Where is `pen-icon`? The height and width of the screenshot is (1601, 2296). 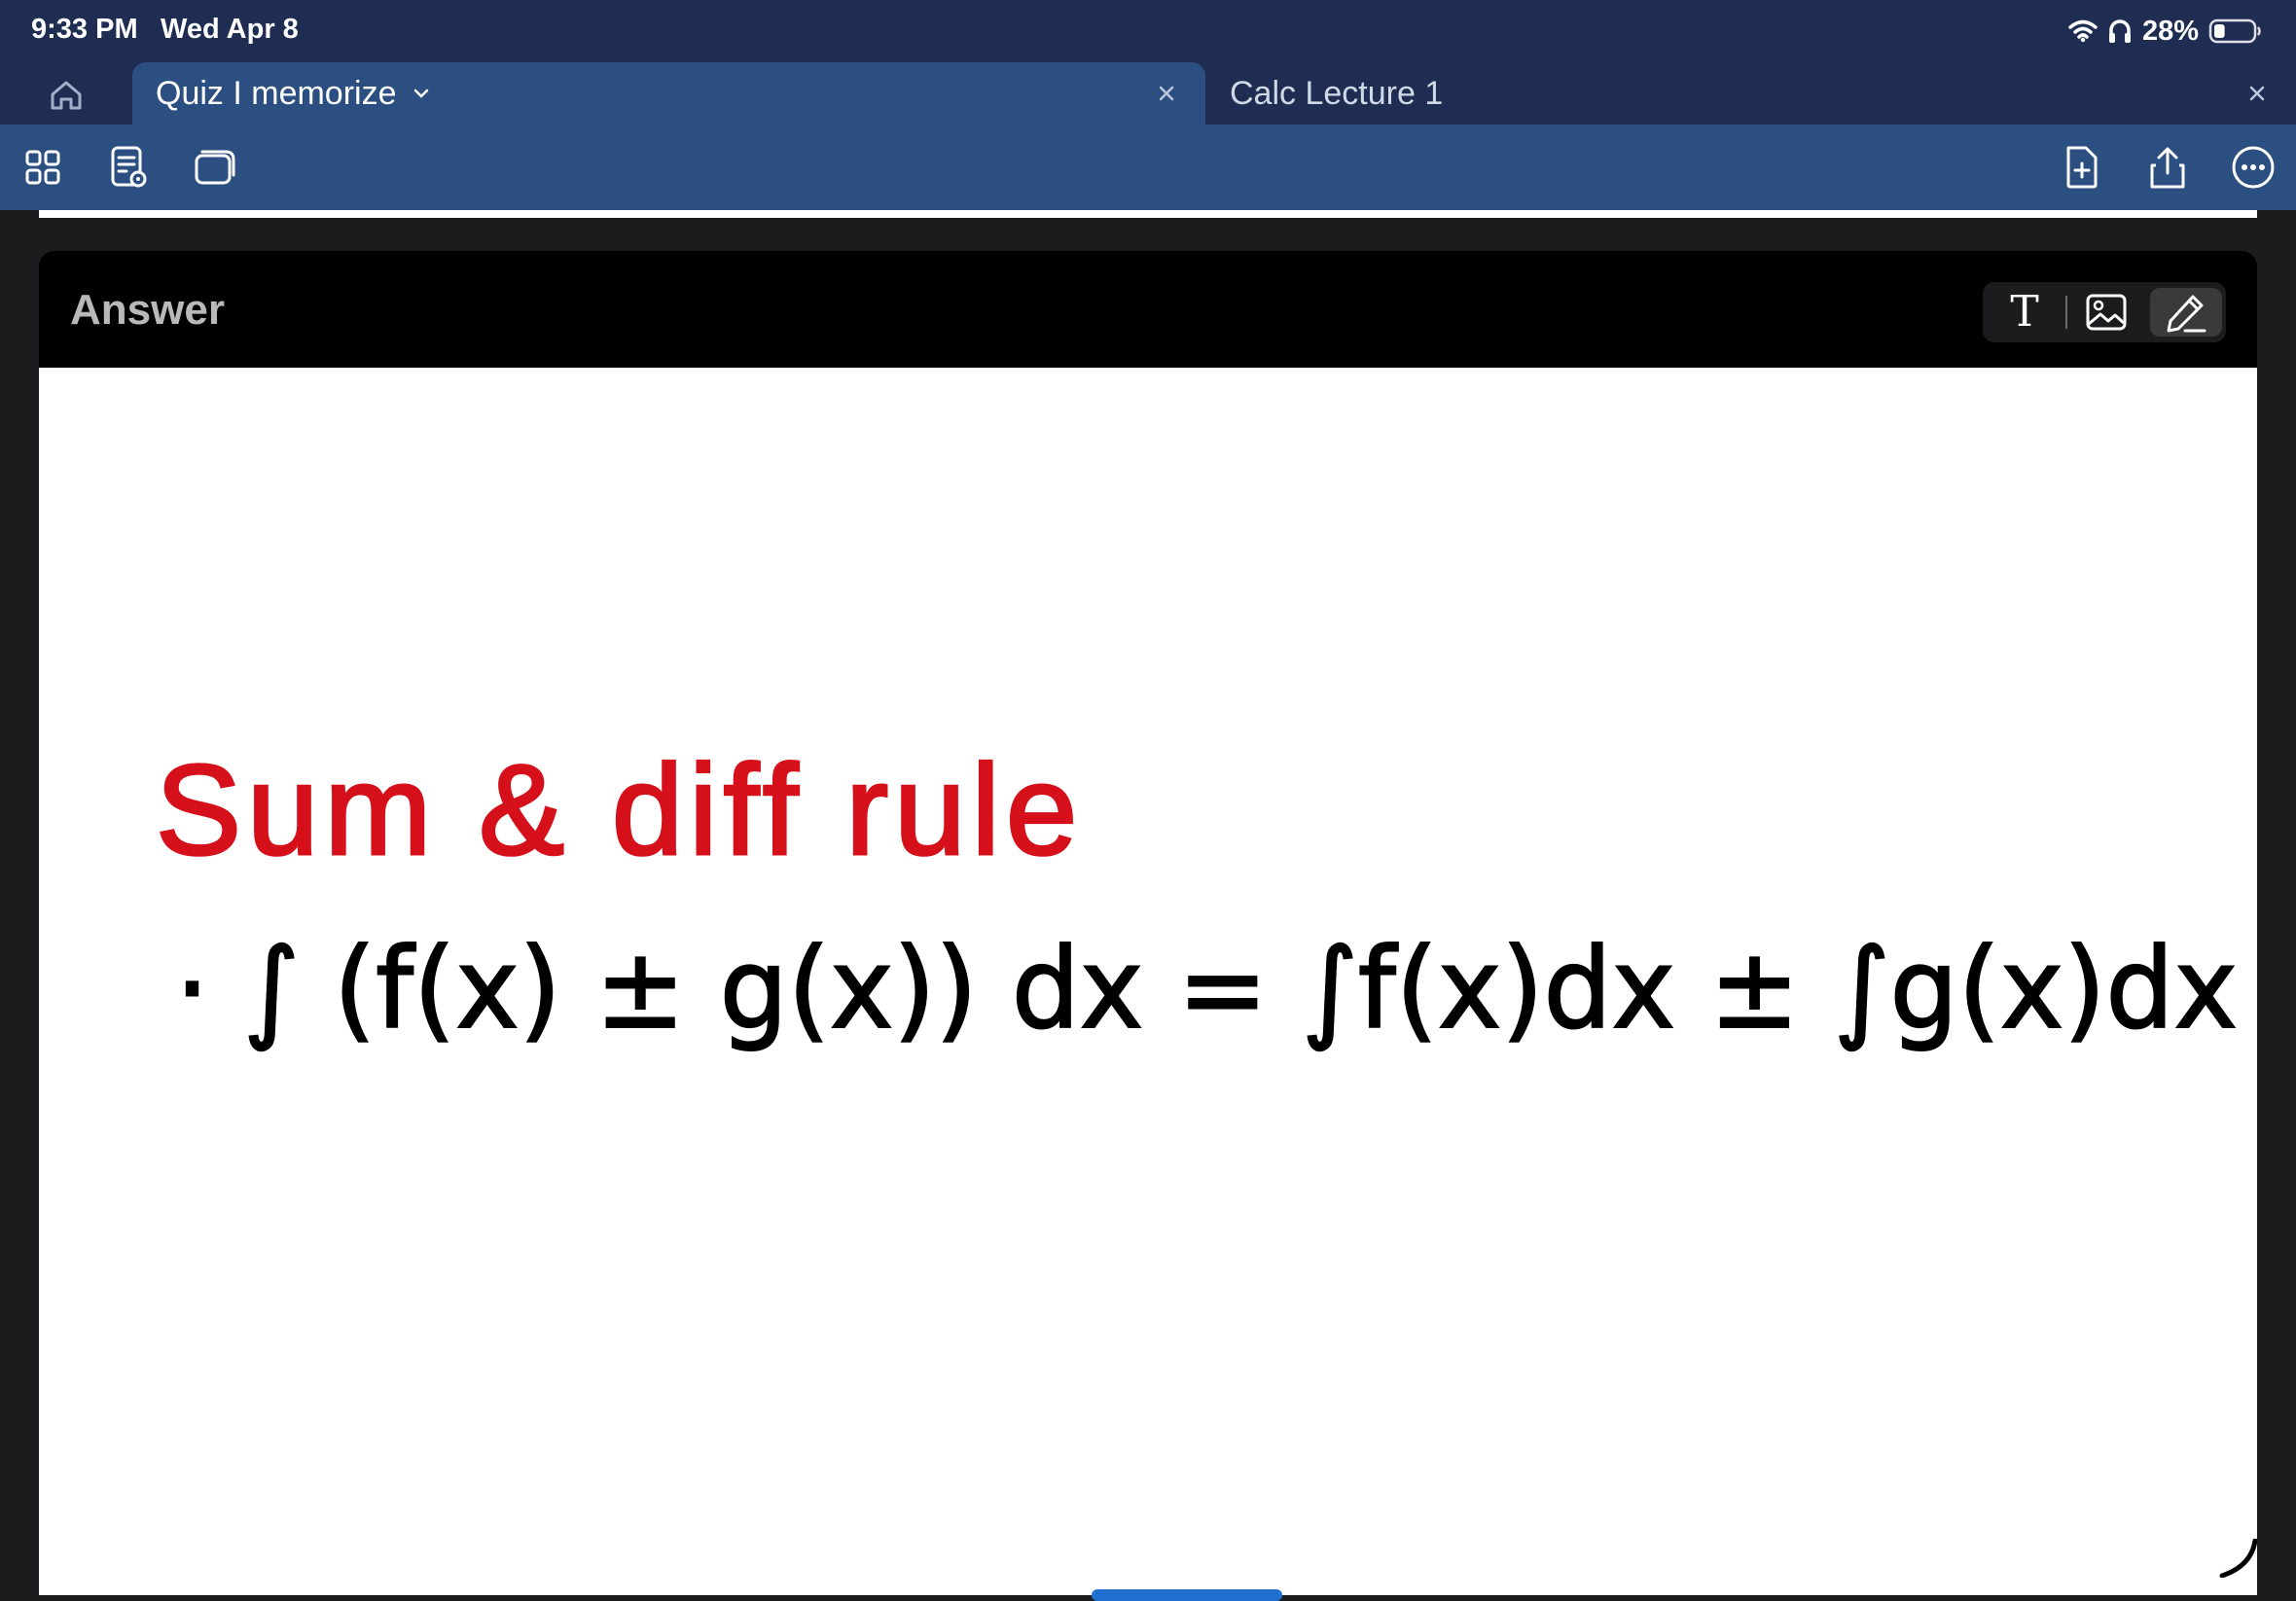
pen-icon is located at coordinates (2186, 314).